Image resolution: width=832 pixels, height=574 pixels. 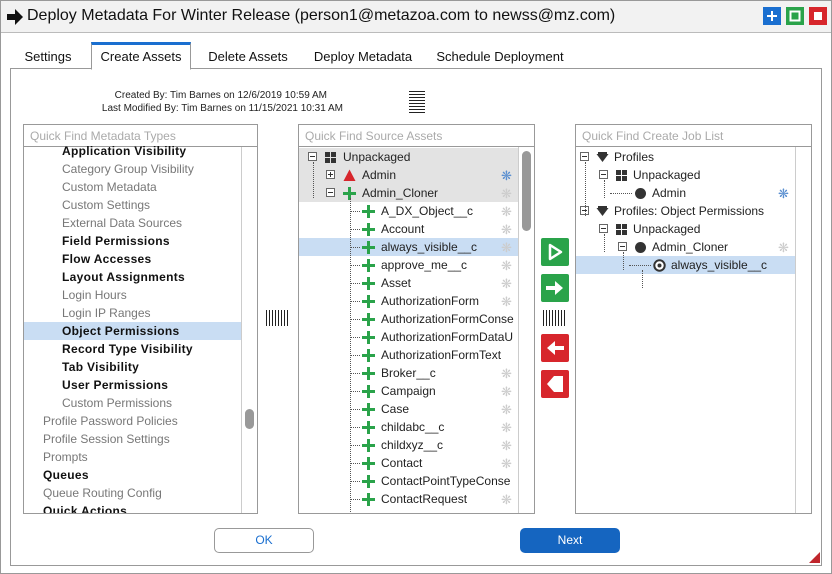 What do you see at coordinates (408, 481) in the screenshot?
I see `source-asset-row: ContactPointTypeConse` at bounding box center [408, 481].